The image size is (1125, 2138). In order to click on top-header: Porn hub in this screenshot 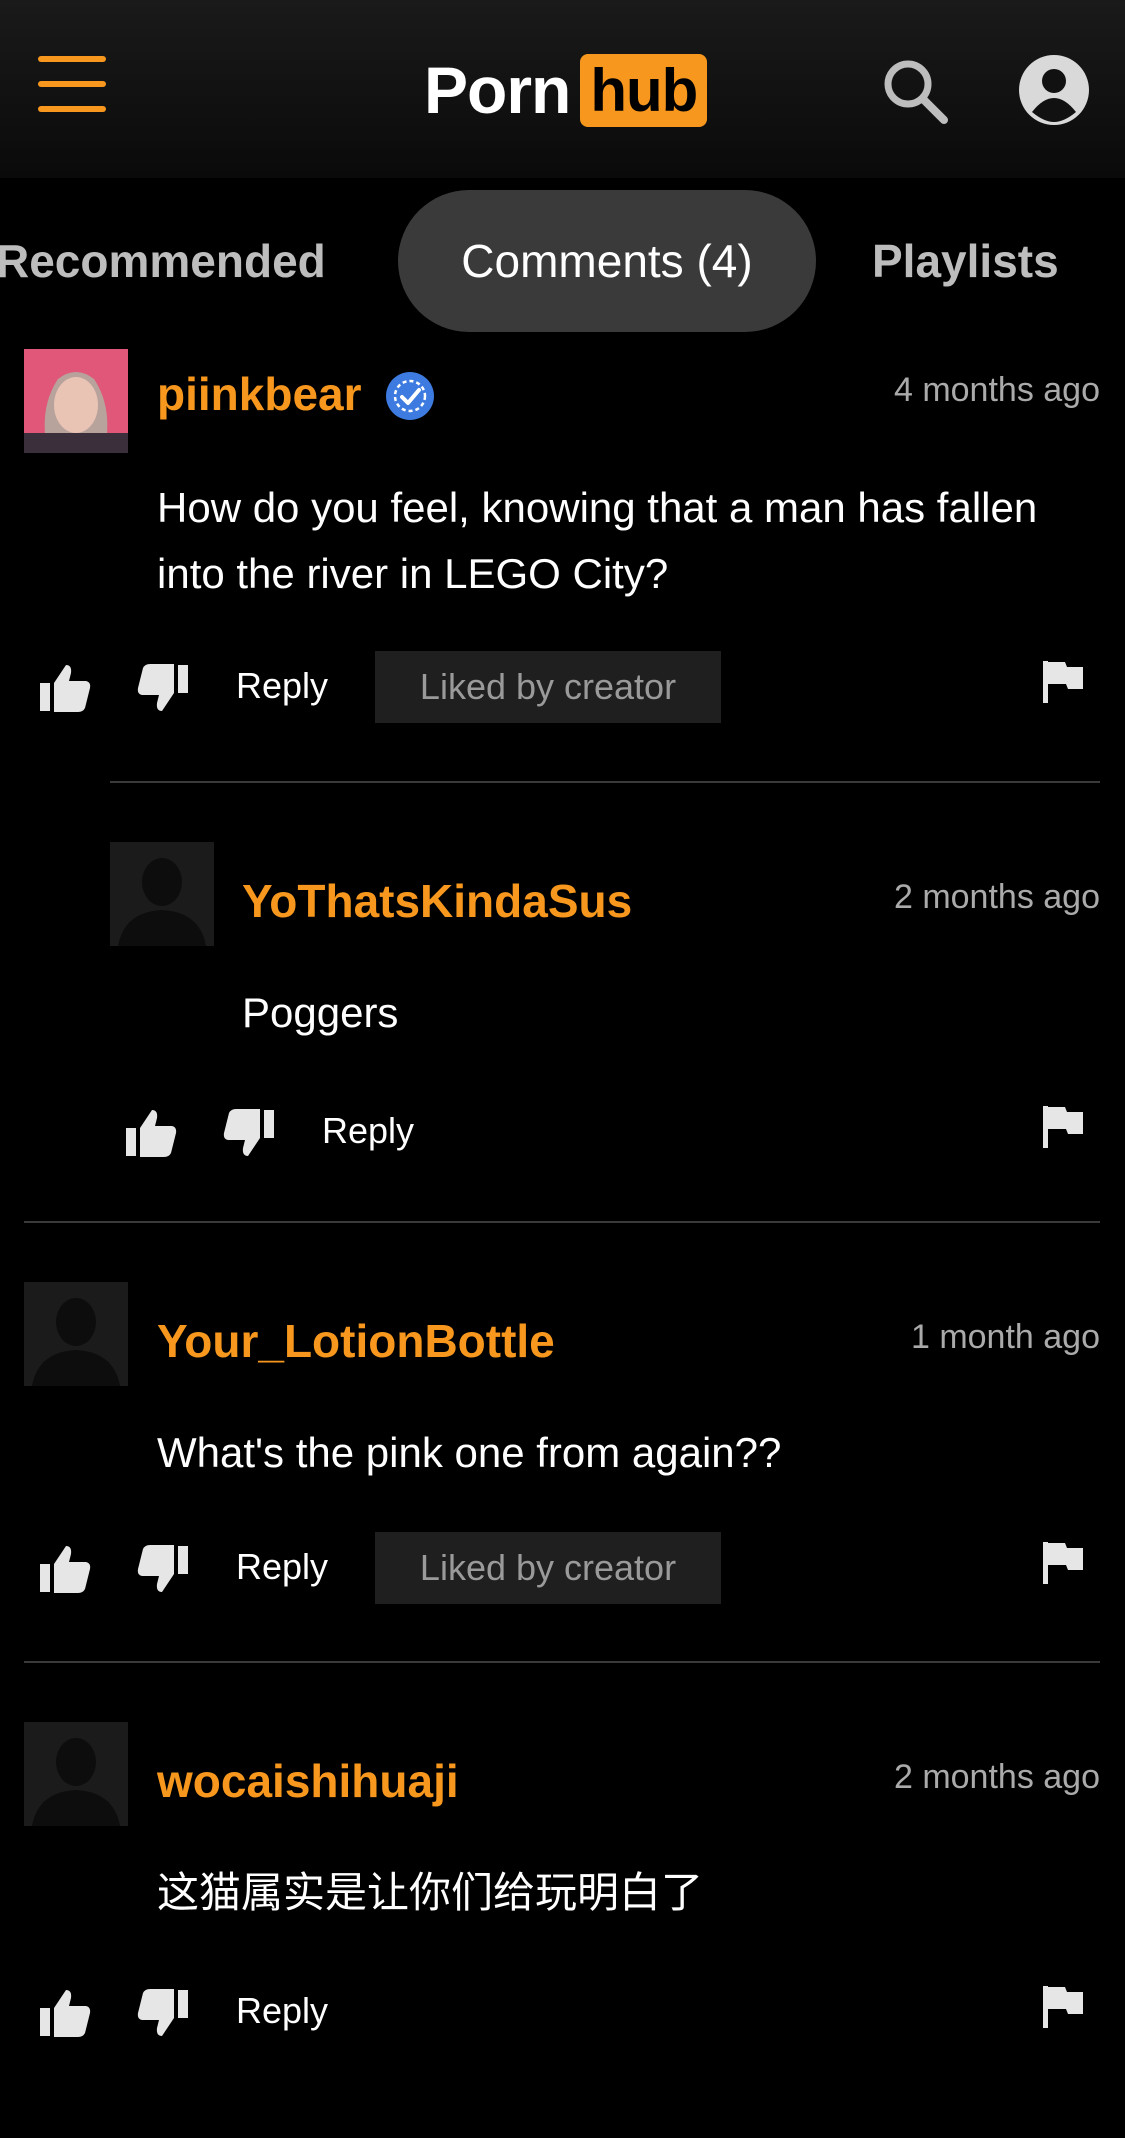, I will do `click(562, 89)`.